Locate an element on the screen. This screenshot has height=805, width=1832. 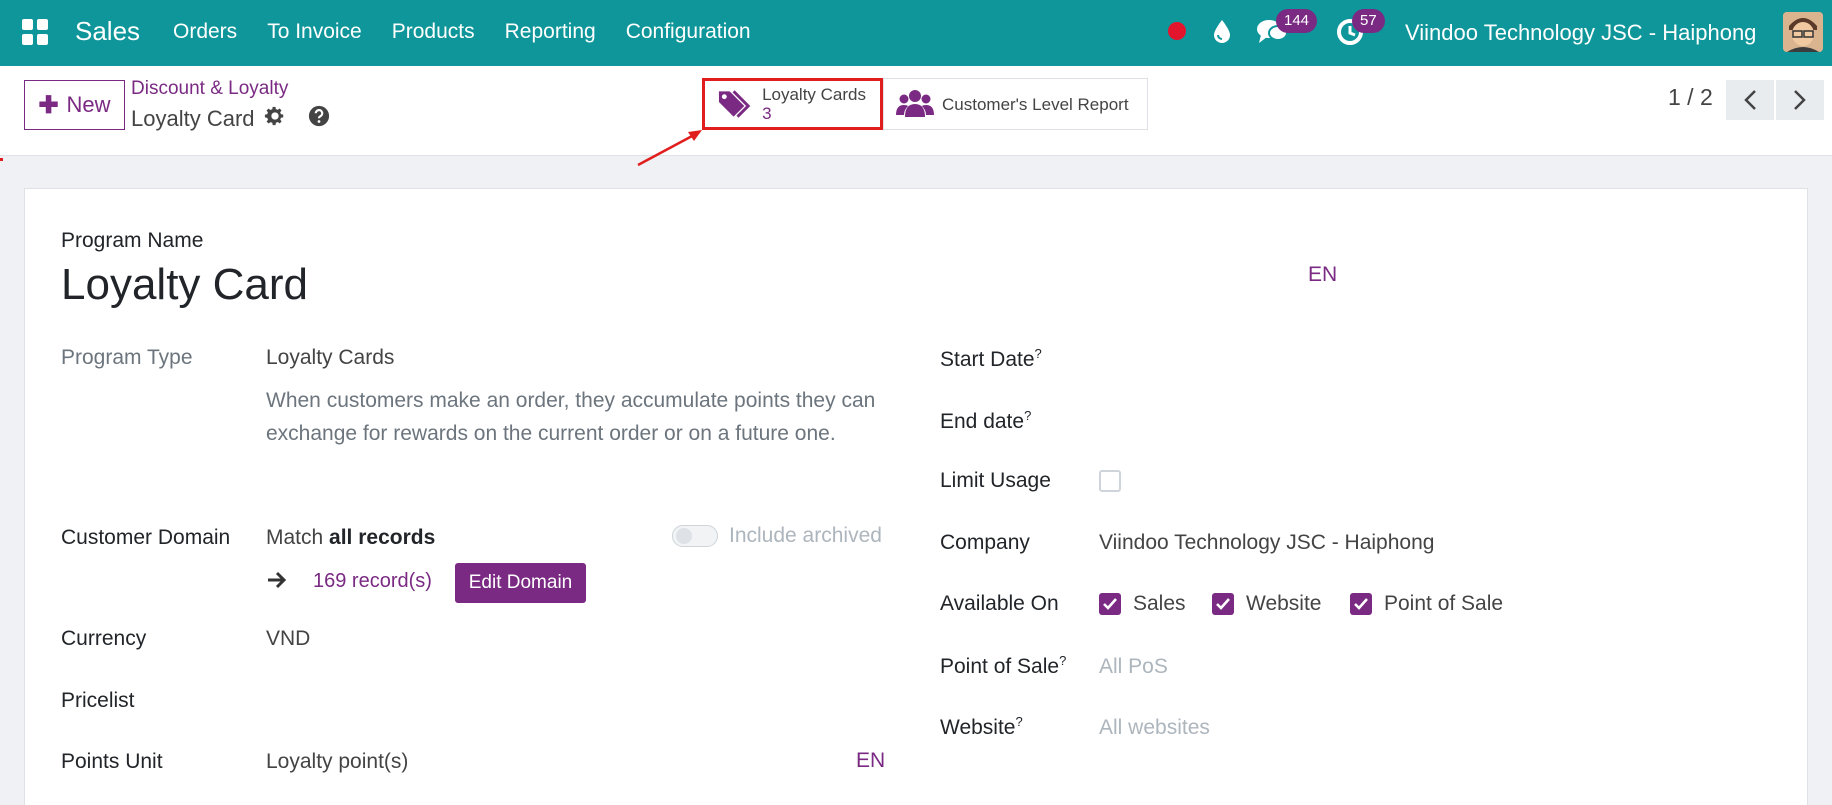
points-unit-label: Points Unit is located at coordinates (112, 761).